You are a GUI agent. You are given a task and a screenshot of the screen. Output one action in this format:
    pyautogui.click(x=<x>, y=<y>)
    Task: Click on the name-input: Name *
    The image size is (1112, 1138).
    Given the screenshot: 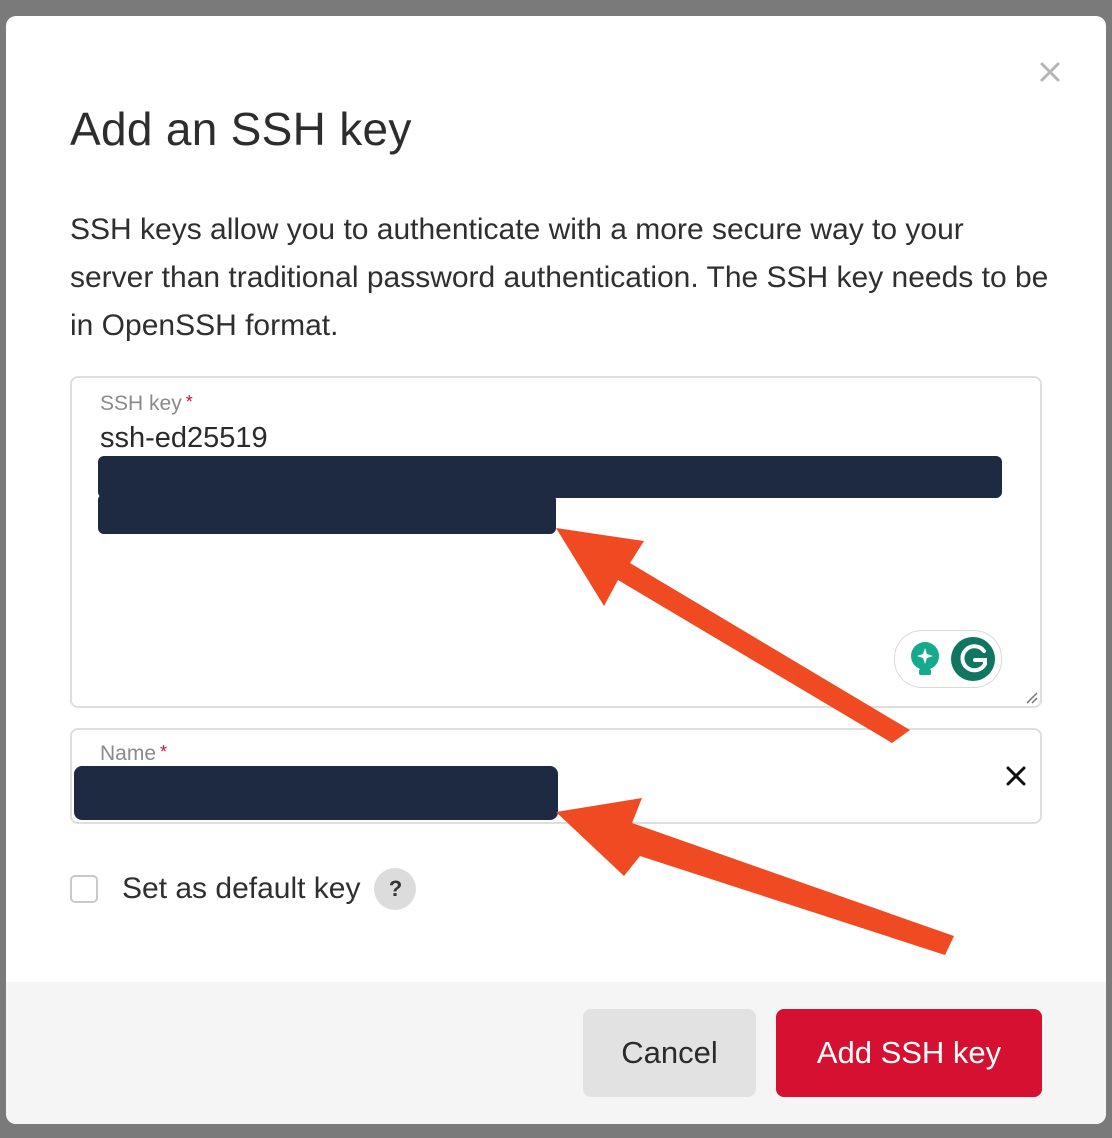 What is the action you would take?
    pyautogui.click(x=556, y=776)
    